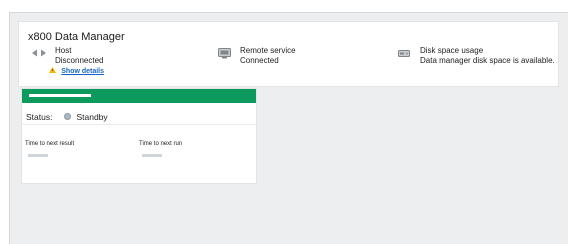  I want to click on host-label: Host, so click(63, 50).